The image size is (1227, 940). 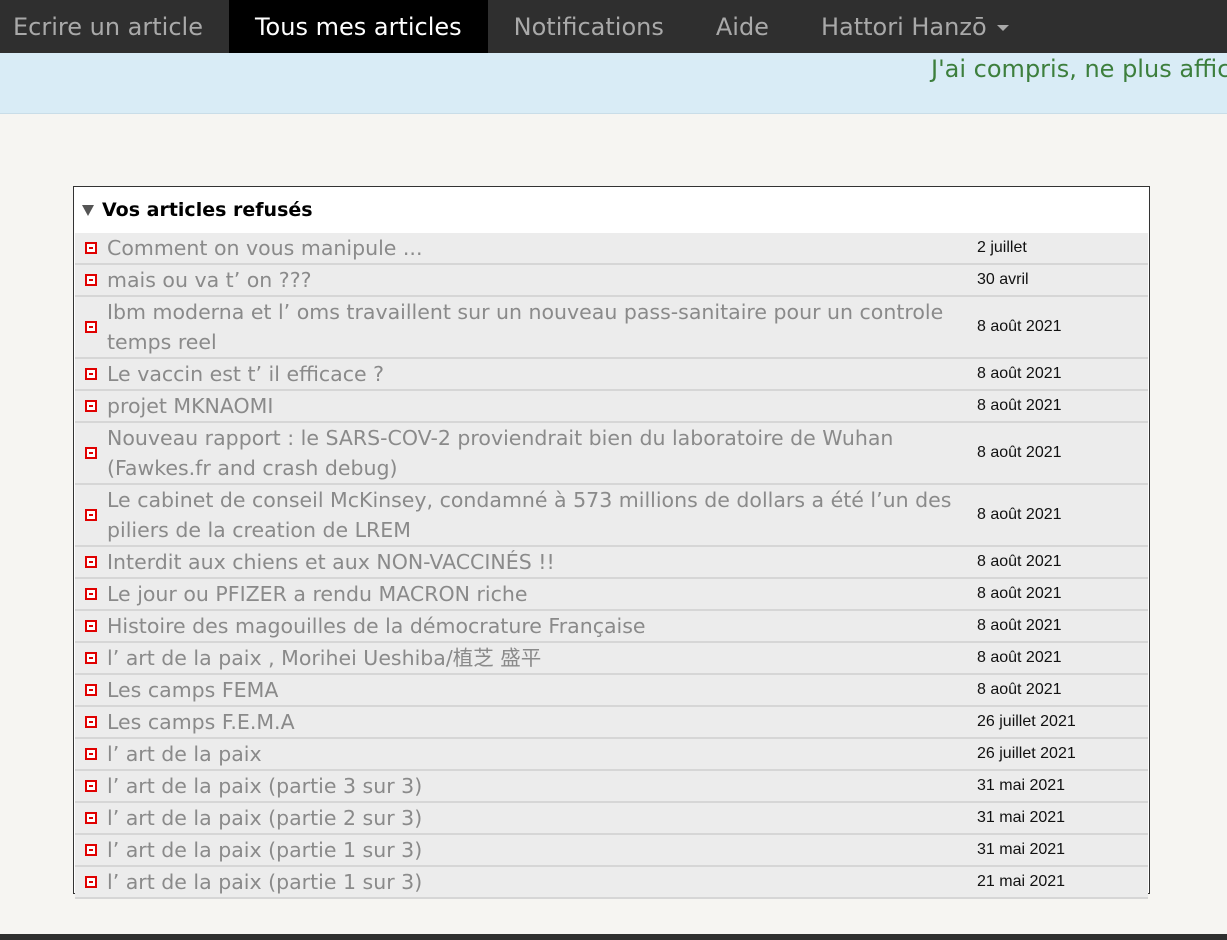 I want to click on article-title-link: l’ art de la paix (partie 2 sur 3), so click(x=541, y=818).